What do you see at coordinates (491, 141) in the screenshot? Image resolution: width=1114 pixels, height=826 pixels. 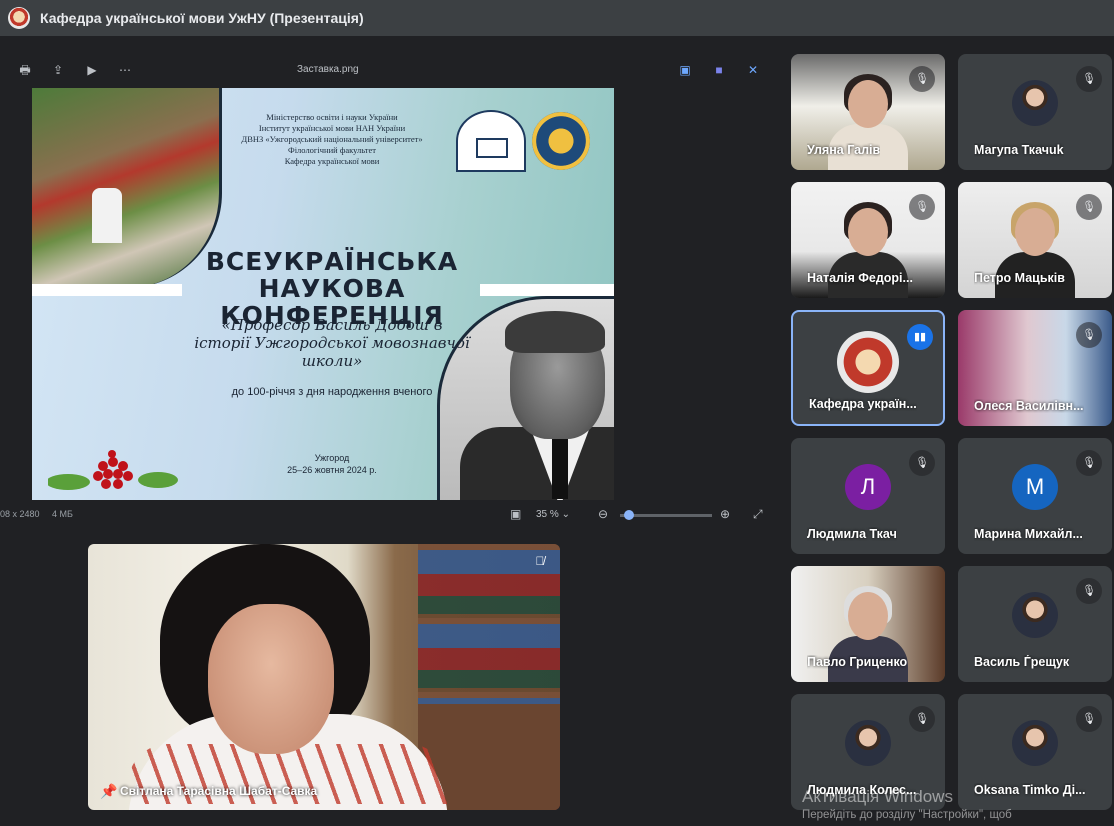 I see `institute-logo-icon` at bounding box center [491, 141].